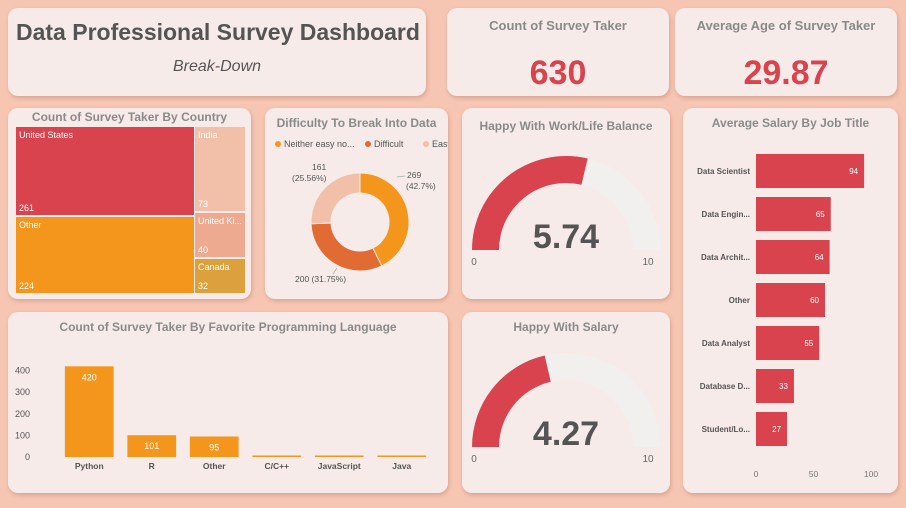 Image resolution: width=906 pixels, height=508 pixels. What do you see at coordinates (46, 135) in the screenshot?
I see `treemap-label: United States` at bounding box center [46, 135].